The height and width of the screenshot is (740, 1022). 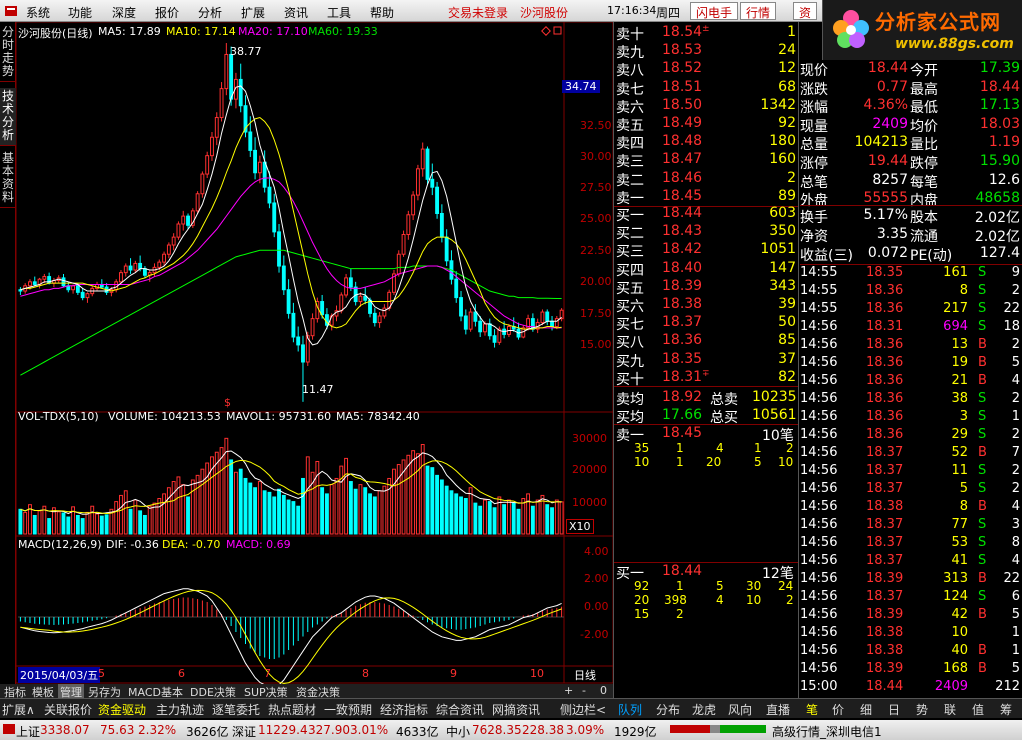 I want to click on buy-level-row: 买六 18.38 39, so click(x=706, y=305).